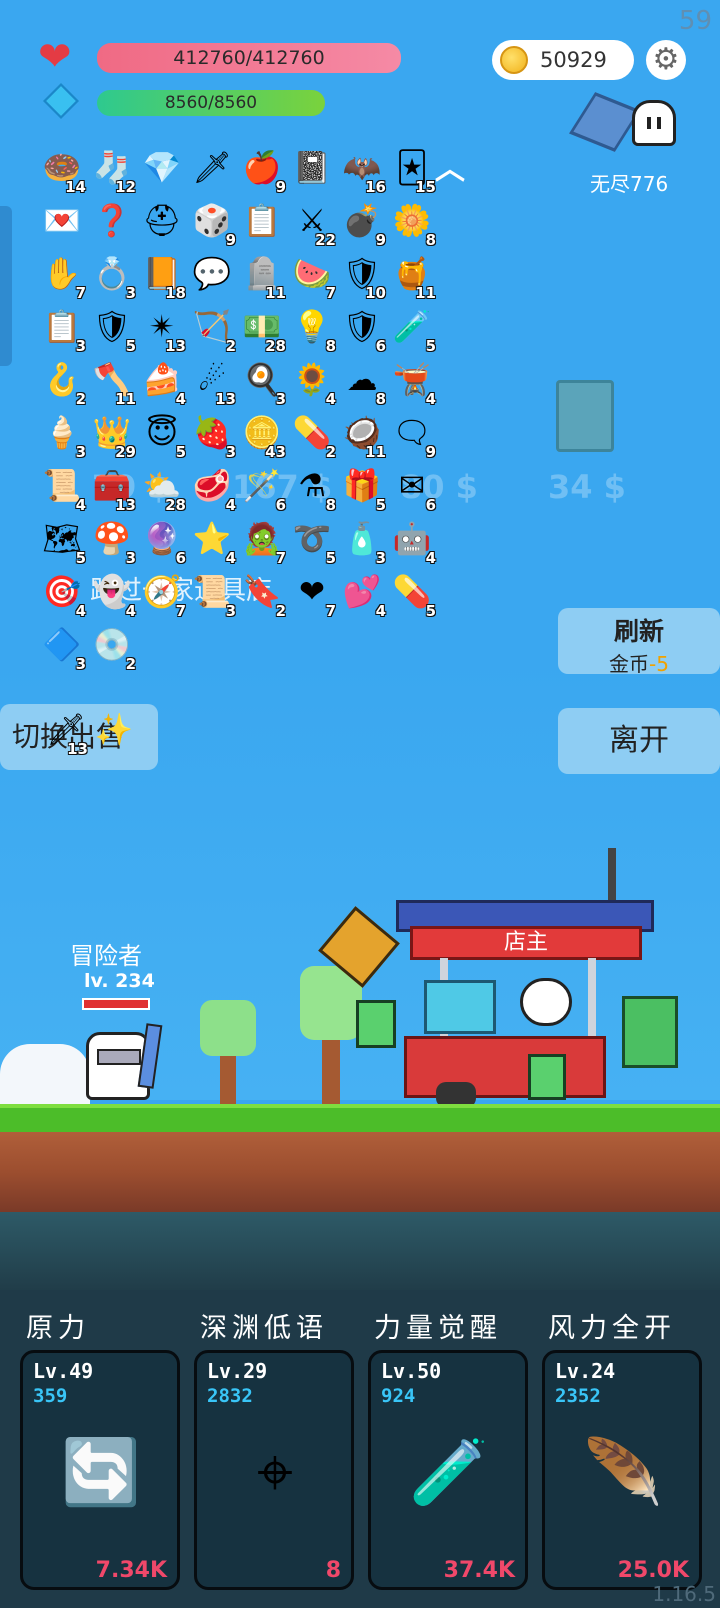  What do you see at coordinates (214, 170) in the screenshot?
I see `inventory-item: 🗡` at bounding box center [214, 170].